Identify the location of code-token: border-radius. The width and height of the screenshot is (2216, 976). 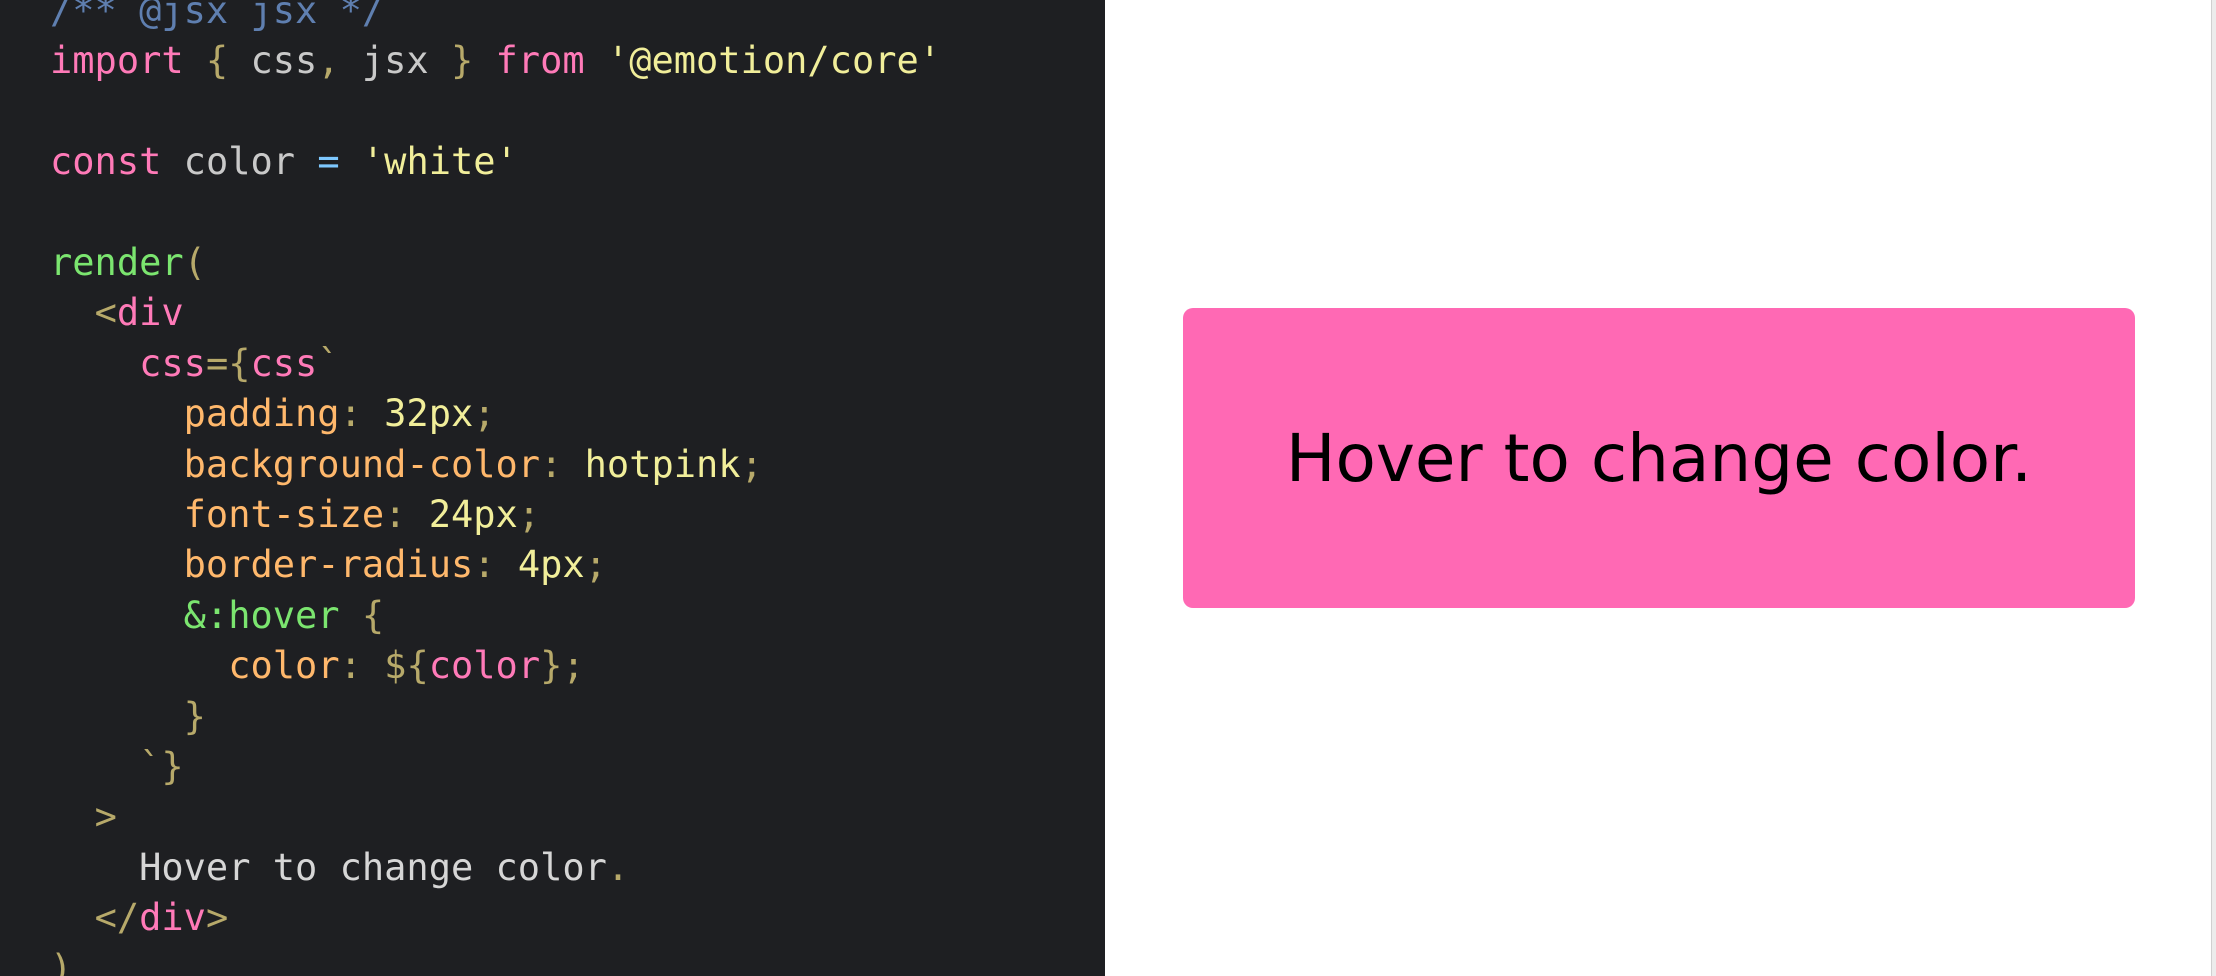
(328, 565).